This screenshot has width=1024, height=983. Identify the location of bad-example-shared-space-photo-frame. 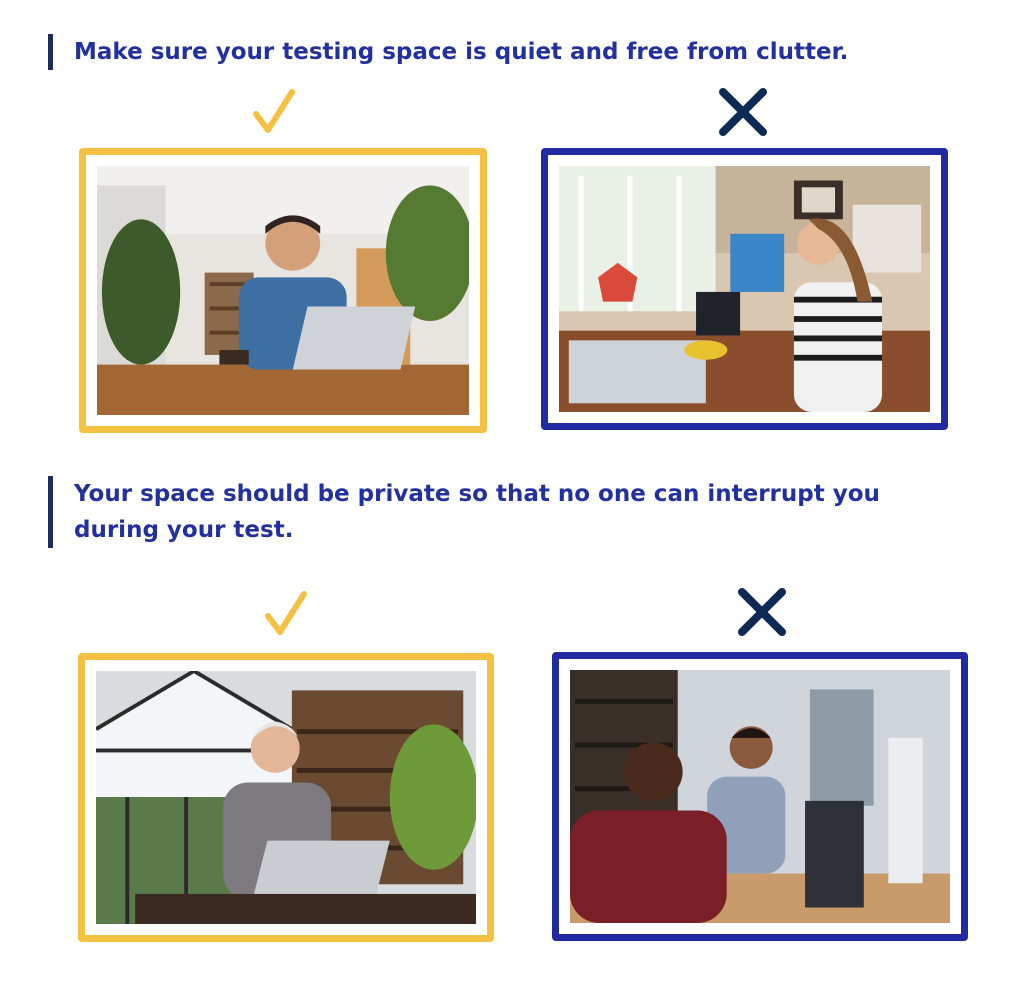
(760, 796).